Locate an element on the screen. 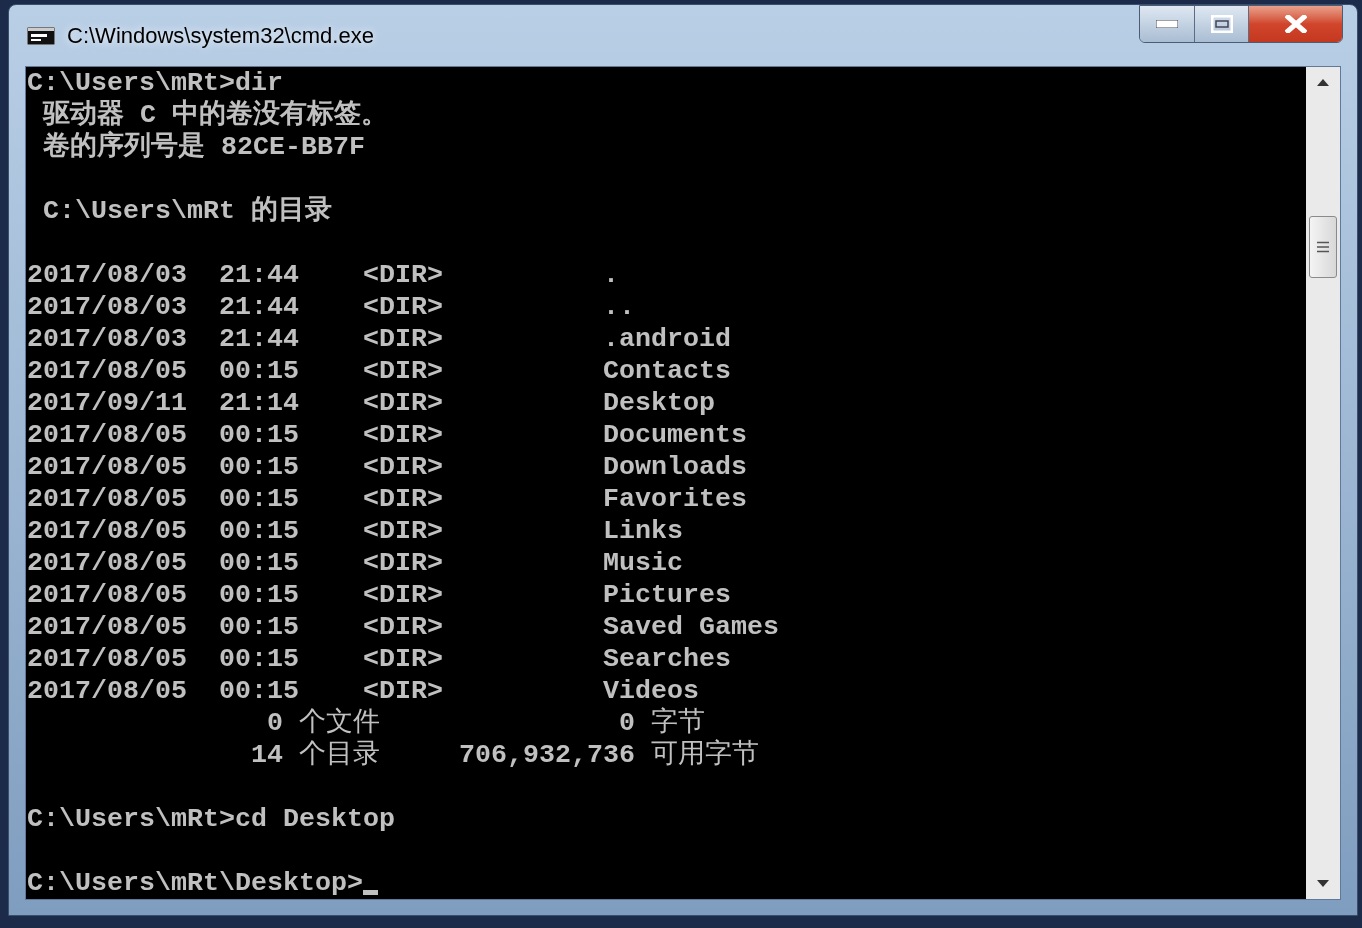  close-button is located at coordinates (1295, 24).